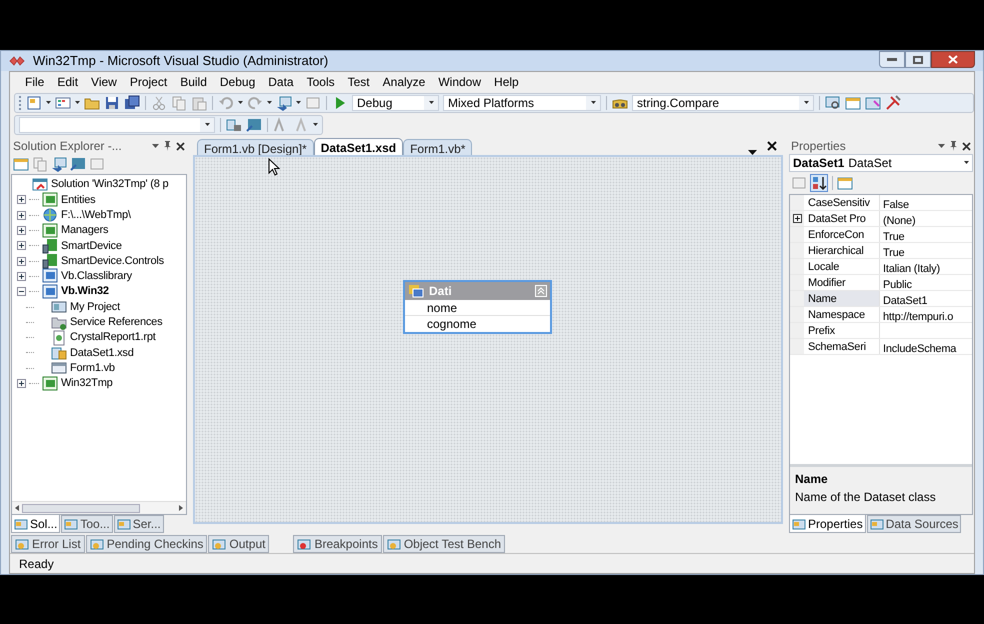  What do you see at coordinates (899, 221) in the screenshot?
I see `property-value: (None)` at bounding box center [899, 221].